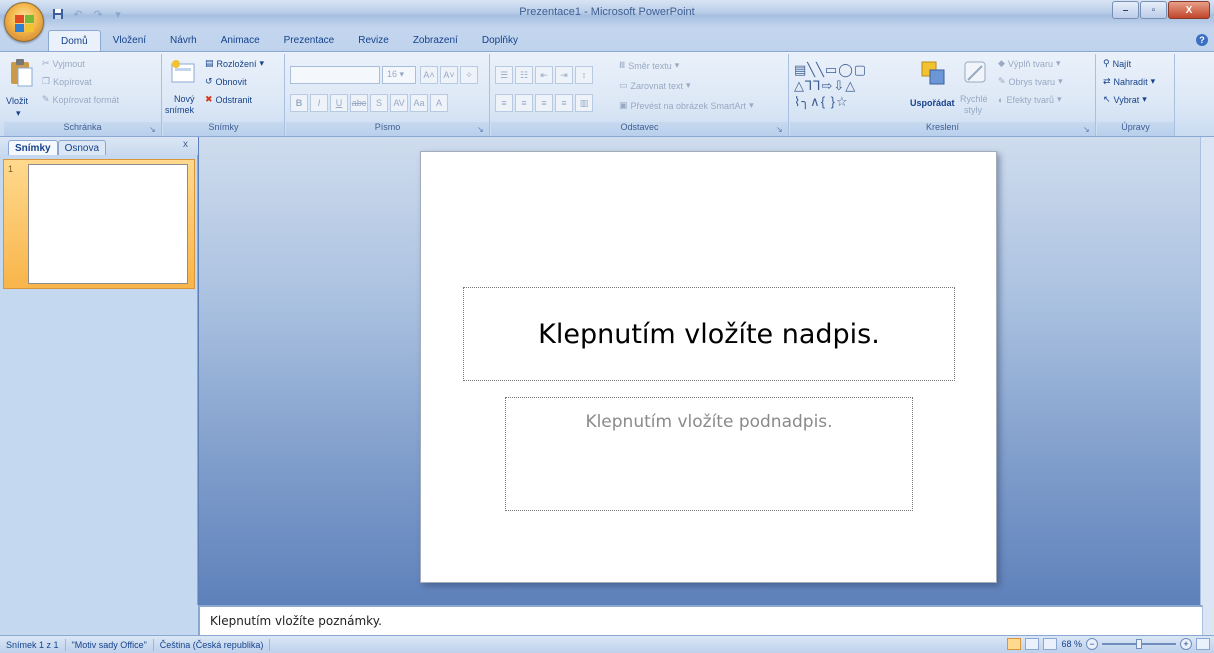  I want to click on find-button: ⚲ Najít, so click(1117, 63).